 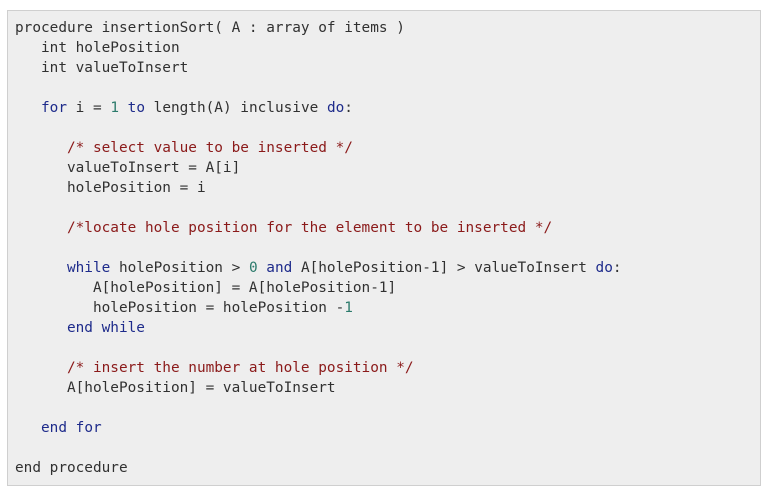 I want to click on code-line: int holePosition, so click(x=387, y=48).